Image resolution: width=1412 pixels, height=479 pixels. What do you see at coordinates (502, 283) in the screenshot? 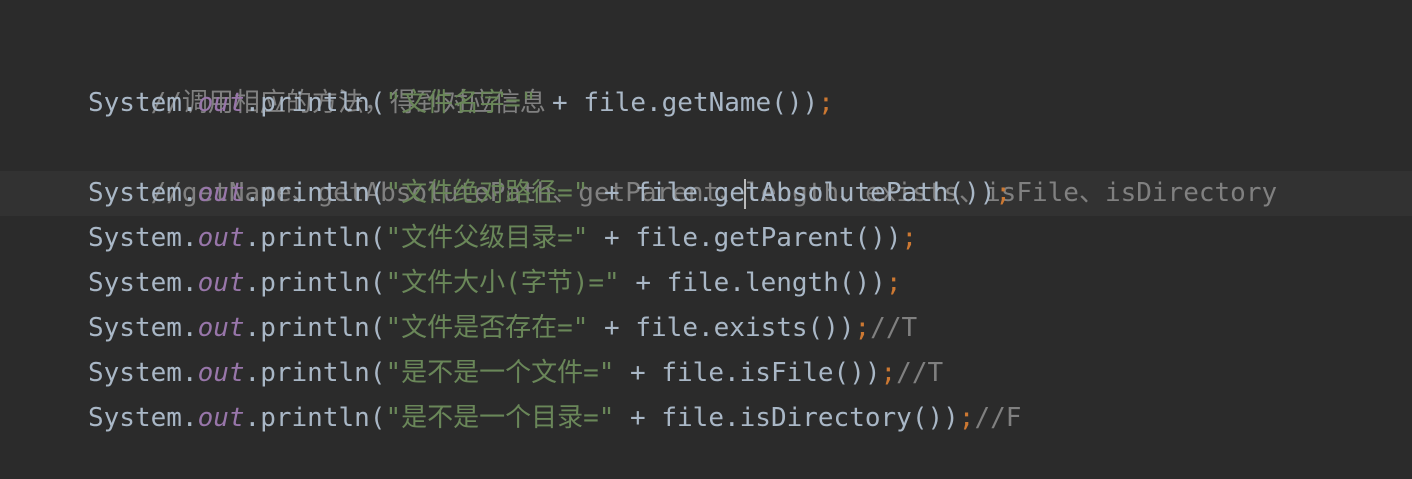
I see `string-literal: "文件大小(字节)="` at bounding box center [502, 283].